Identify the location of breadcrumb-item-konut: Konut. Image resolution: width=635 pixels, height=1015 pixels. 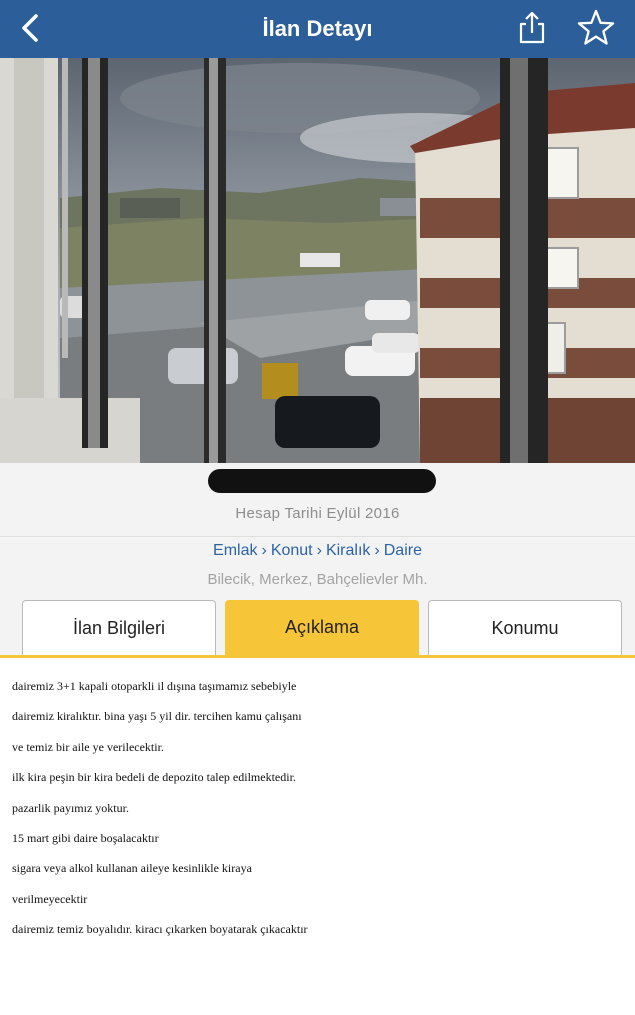
(292, 550).